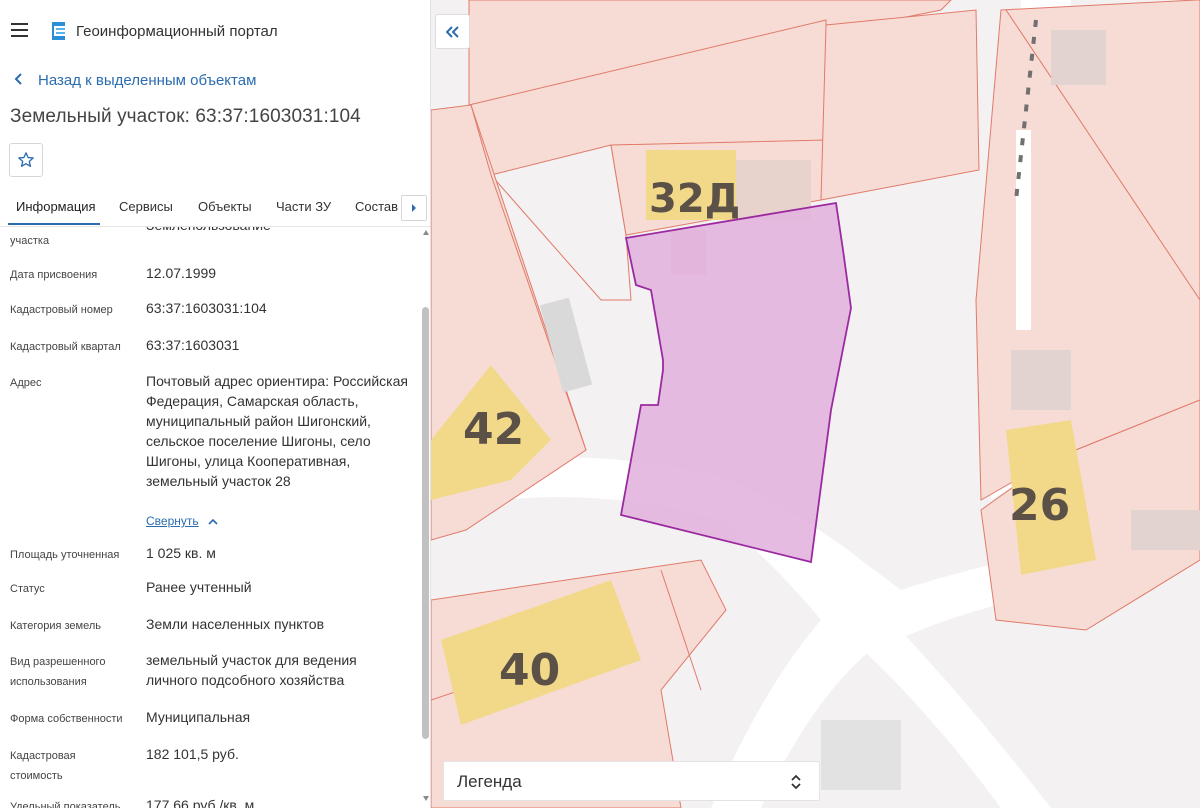 This screenshot has width=1200, height=808. Describe the element at coordinates (65, 804) in the screenshot. I see `info-label: Удельный показатель` at that location.